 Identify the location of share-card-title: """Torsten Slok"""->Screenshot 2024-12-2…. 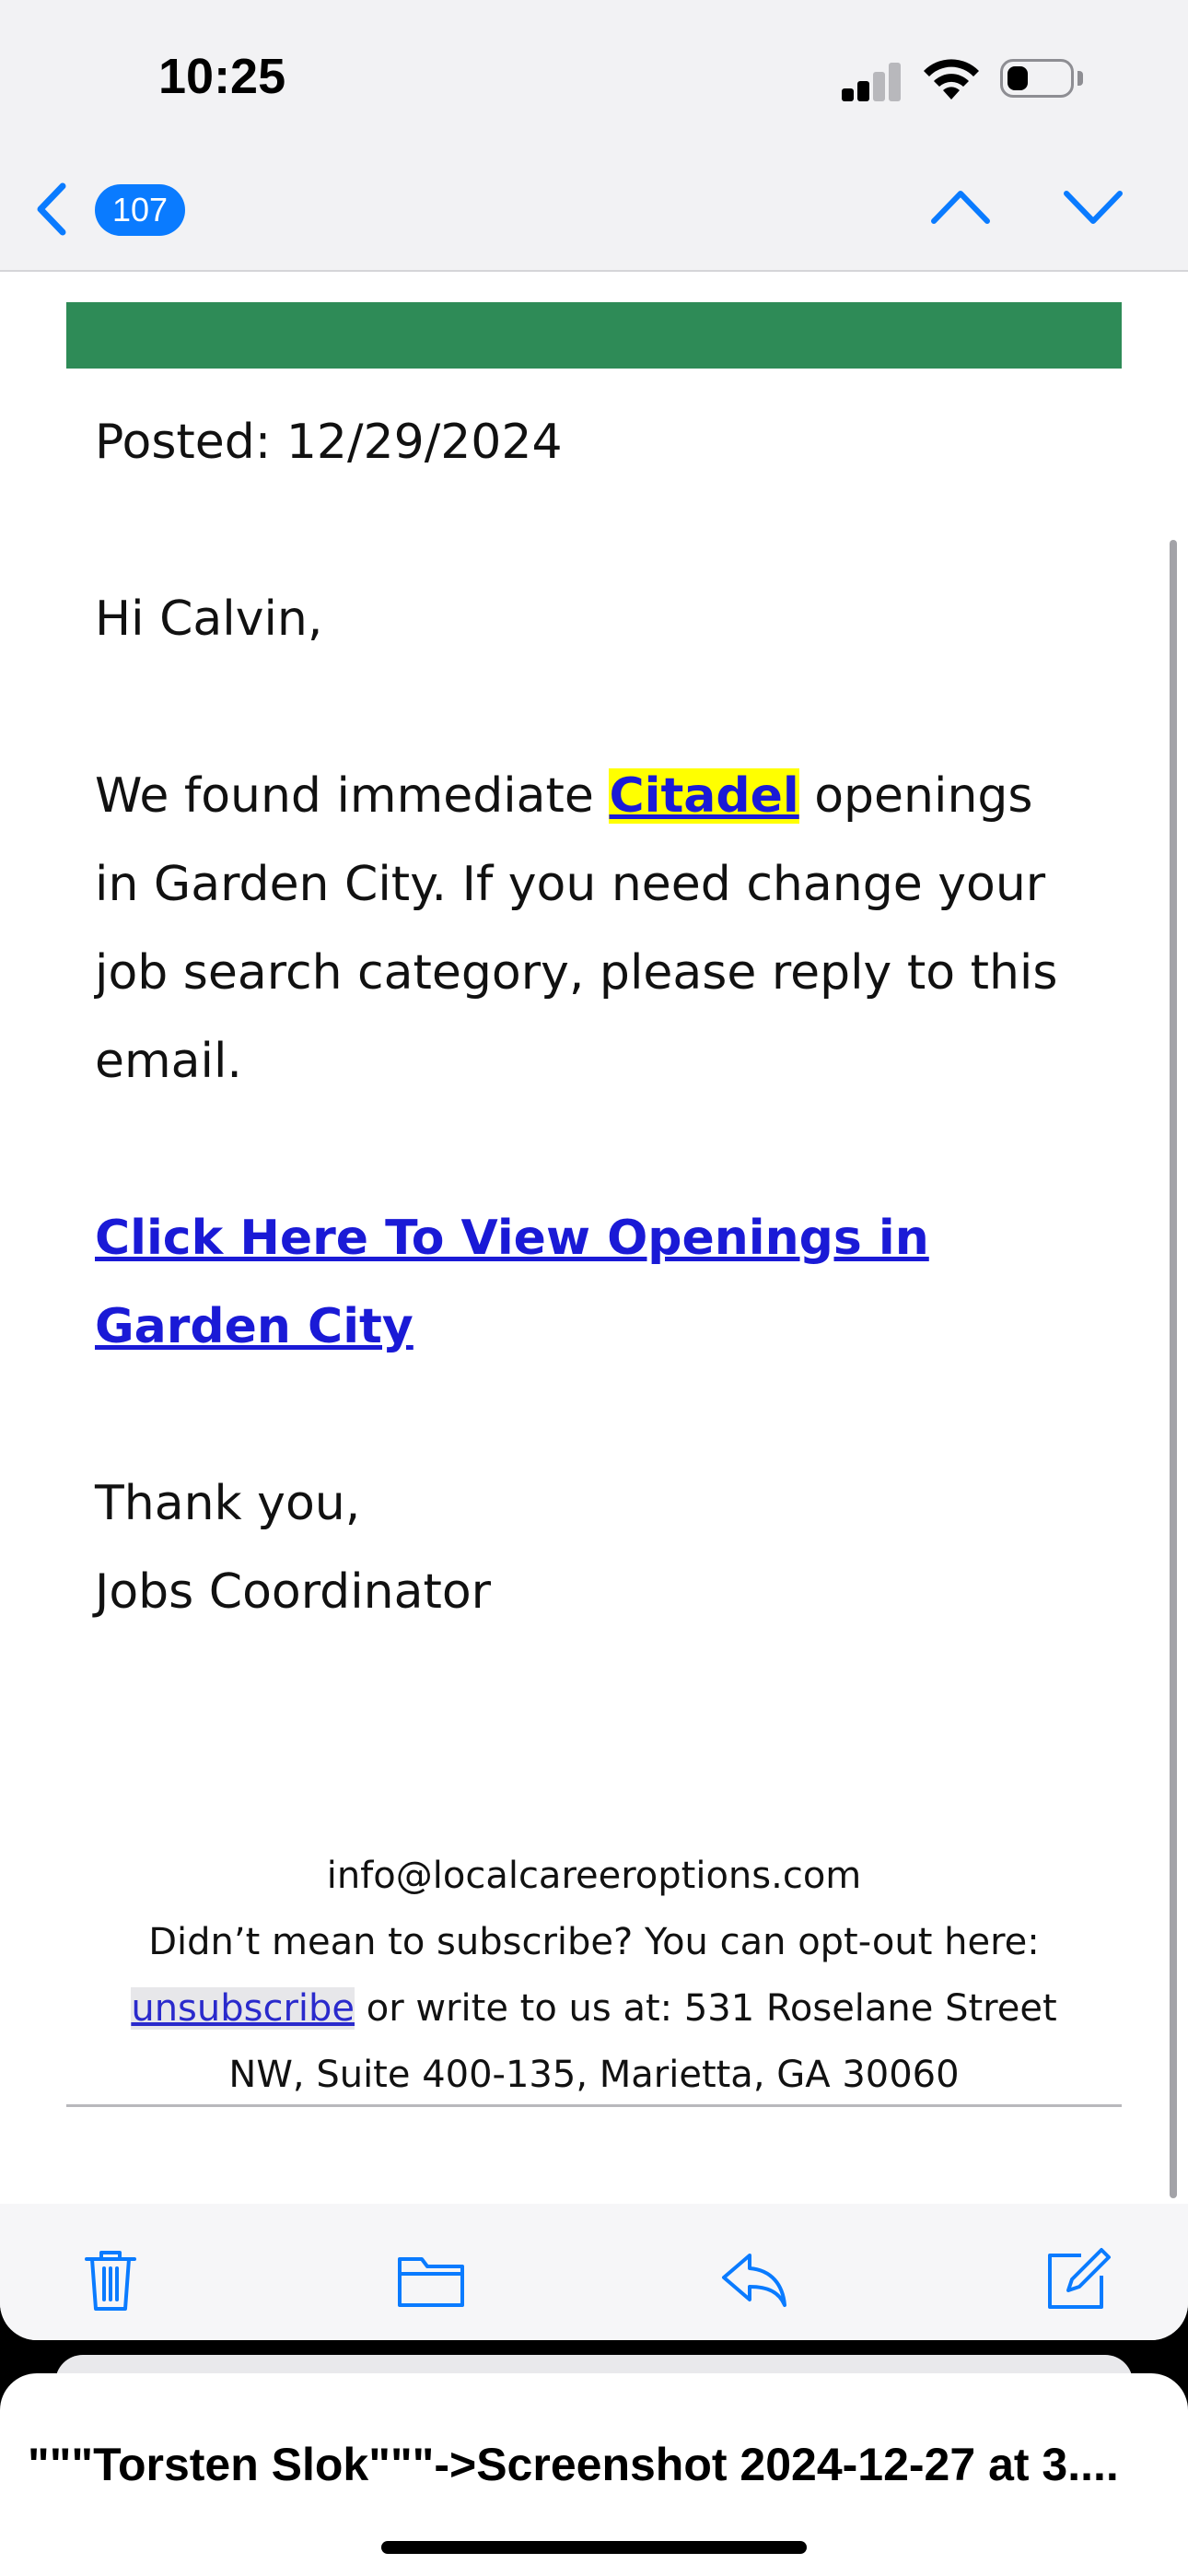
(573, 2464).